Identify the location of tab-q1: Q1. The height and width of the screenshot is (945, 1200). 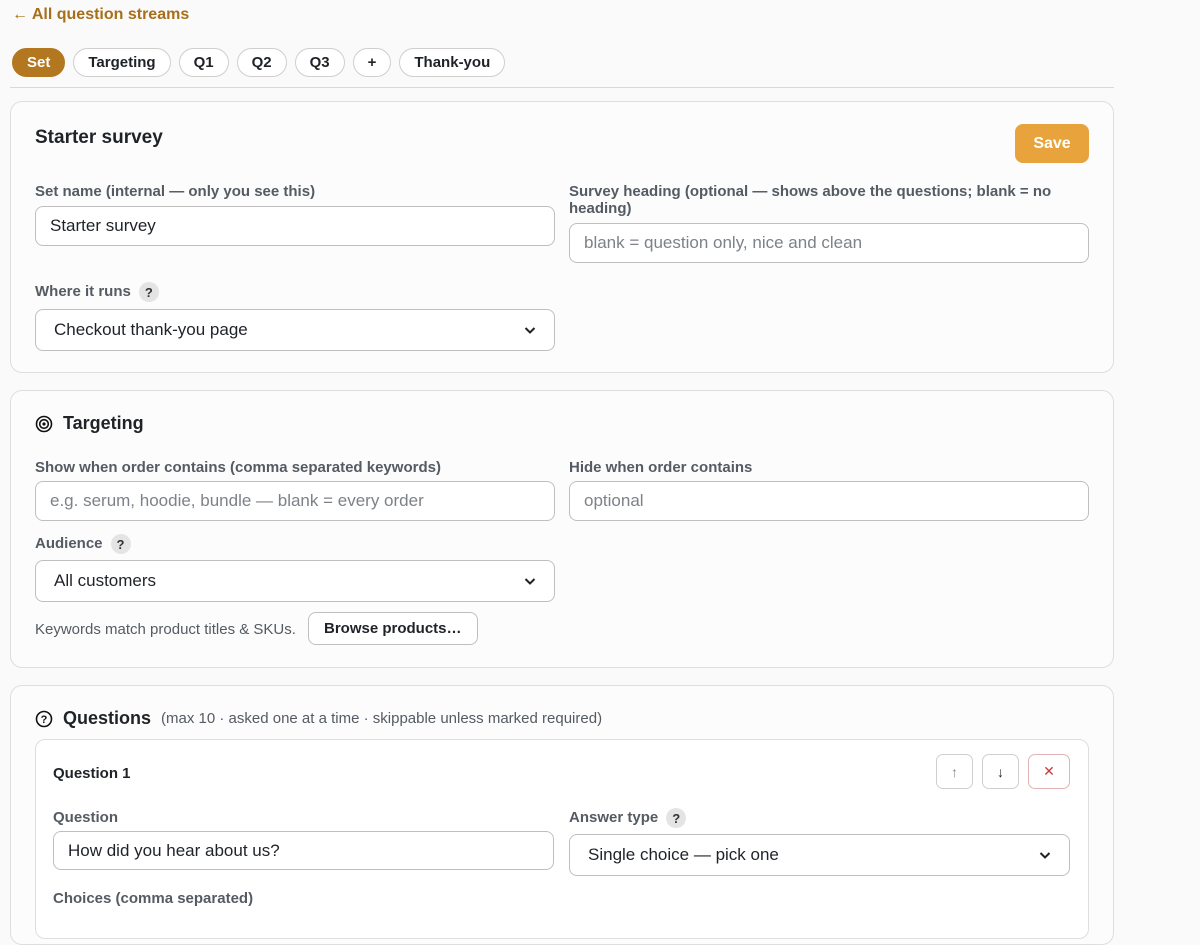
(203, 62).